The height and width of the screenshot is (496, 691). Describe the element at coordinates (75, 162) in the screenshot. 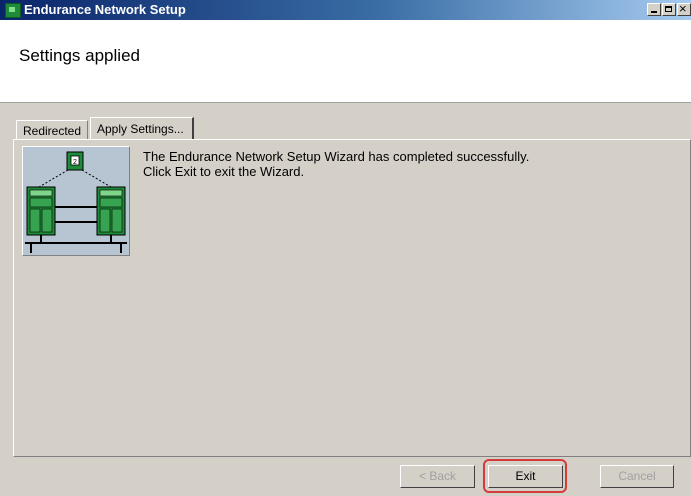

I see `badge-number: 2` at that location.